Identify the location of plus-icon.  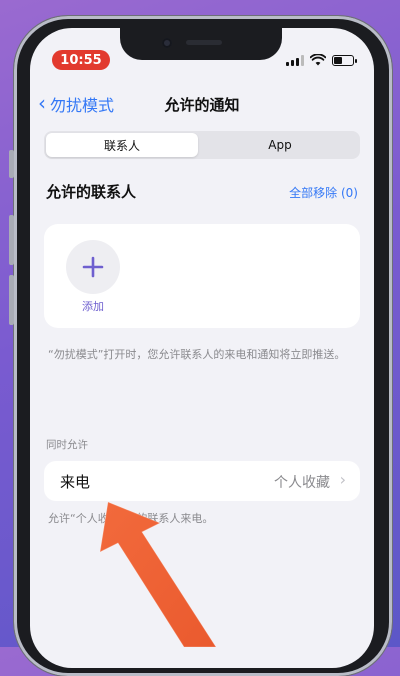
(93, 267).